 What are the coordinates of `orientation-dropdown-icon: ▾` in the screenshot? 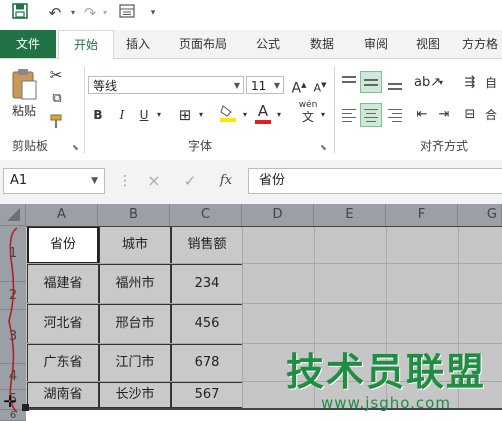 It's located at (441, 83).